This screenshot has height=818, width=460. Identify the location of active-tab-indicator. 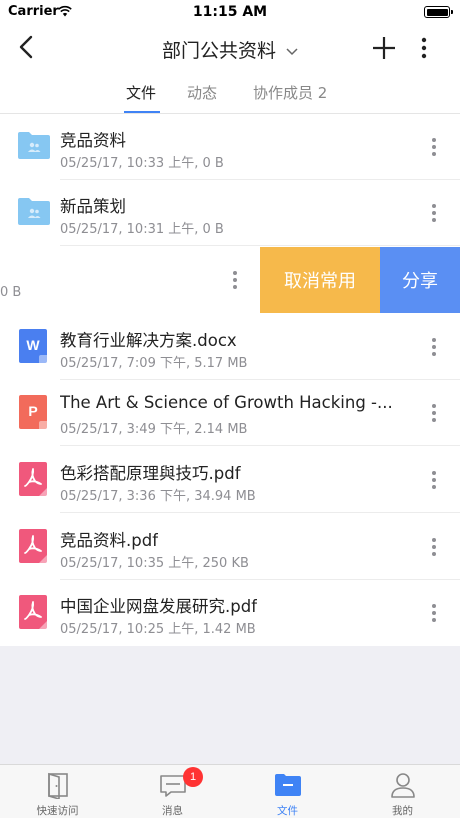
(142, 112).